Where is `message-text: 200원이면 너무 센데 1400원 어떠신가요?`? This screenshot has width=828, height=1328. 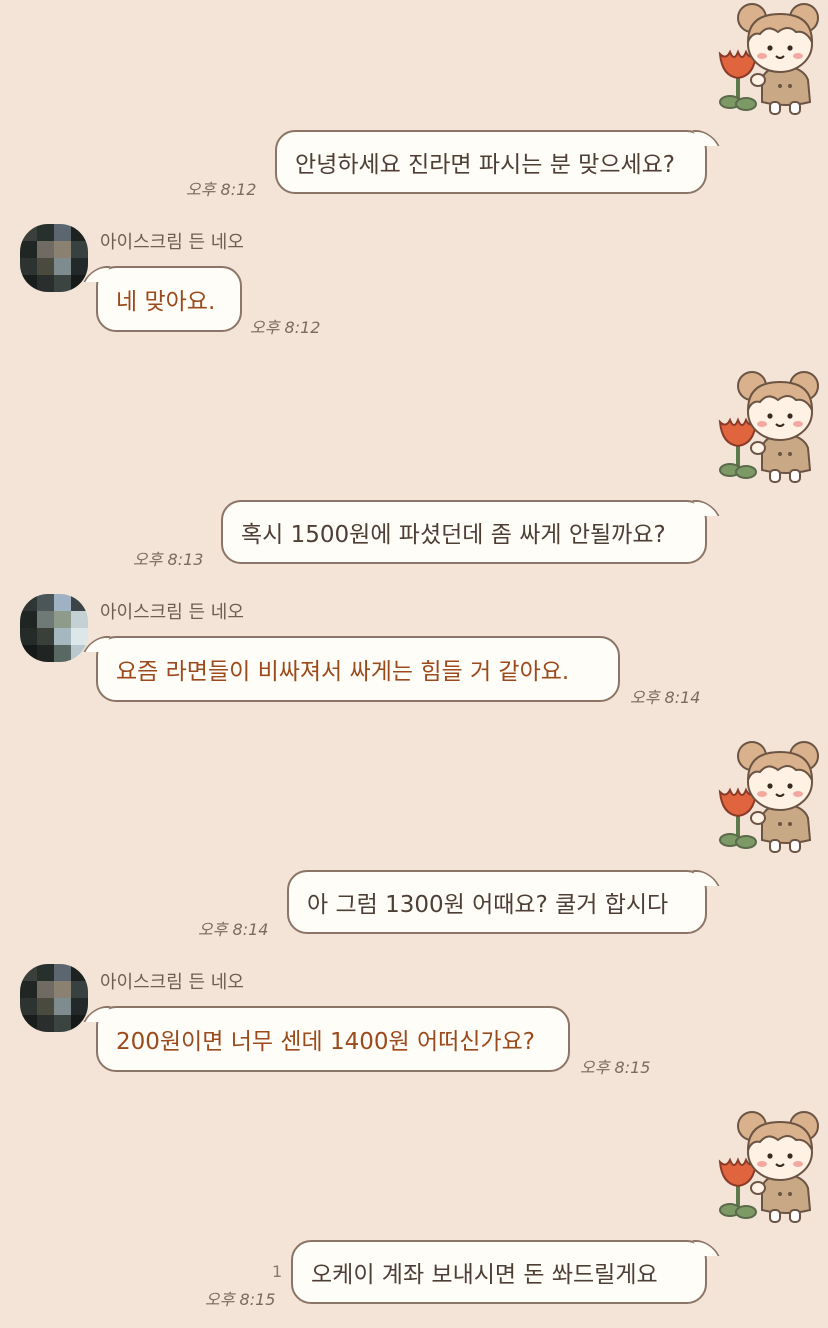
message-text: 200원이면 너무 센데 1400원 어떠신가요? is located at coordinates (325, 1042).